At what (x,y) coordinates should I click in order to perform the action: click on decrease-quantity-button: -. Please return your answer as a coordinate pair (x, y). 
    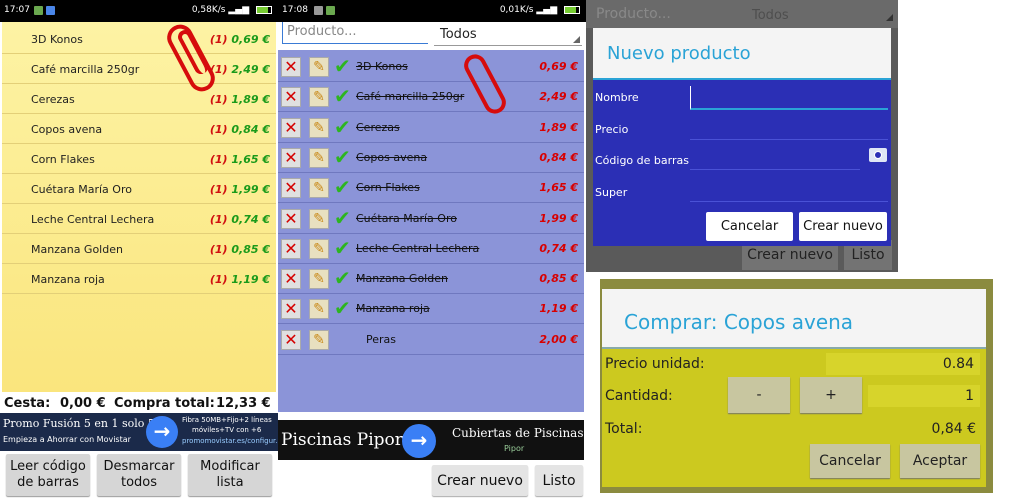
    Looking at the image, I should click on (759, 395).